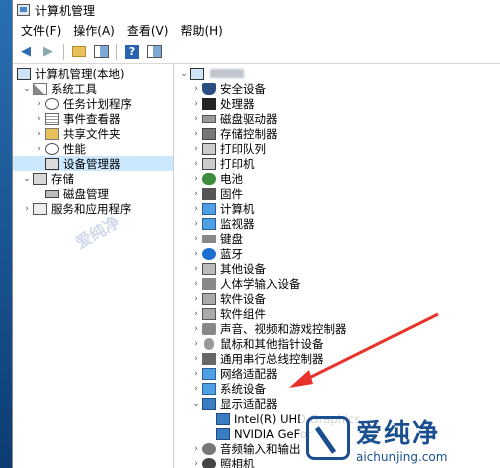  Describe the element at coordinates (93, 193) in the screenshot. I see `tree-disk-management: 磁盘管理` at that location.